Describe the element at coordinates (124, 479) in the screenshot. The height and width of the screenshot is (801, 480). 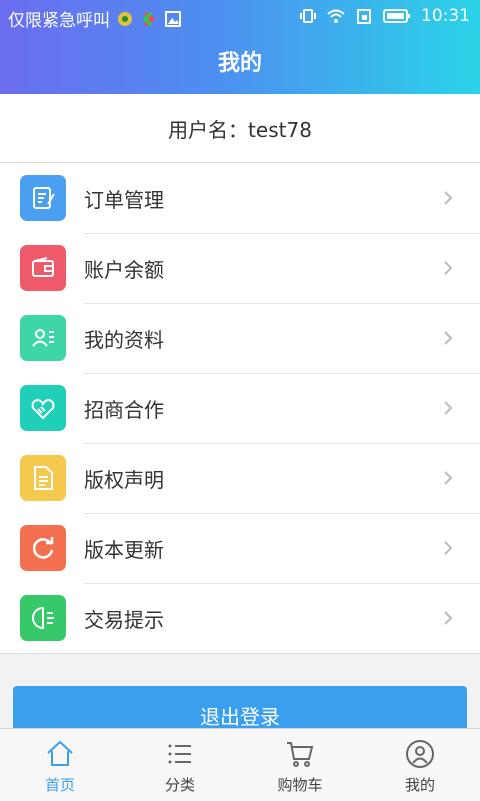
I see `menu-item-label: 版权声明` at that location.